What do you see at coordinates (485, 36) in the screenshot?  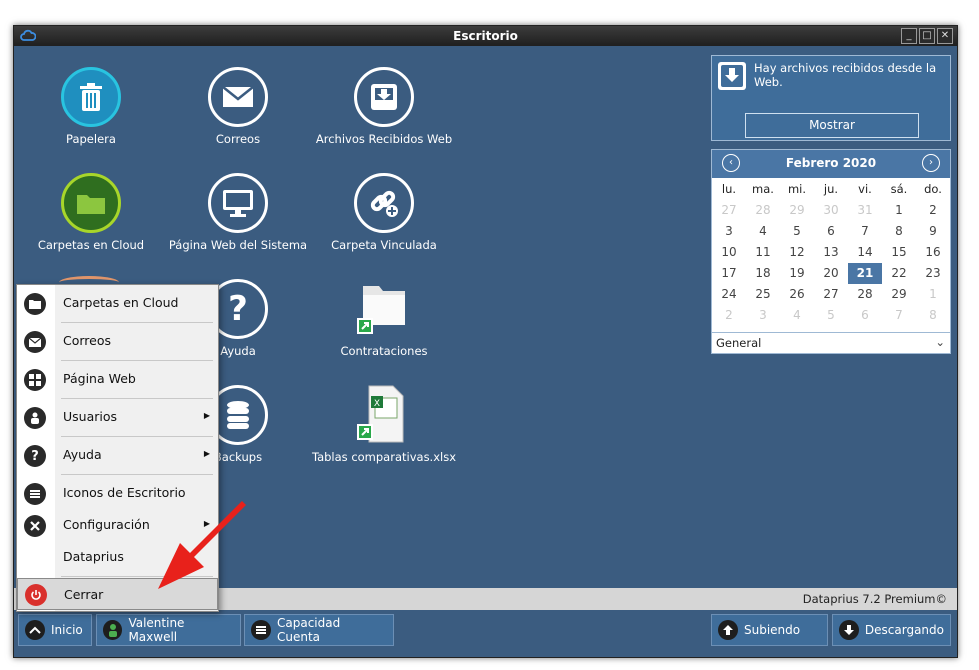 I see `title-bar: Escritorio _ □ ✕` at bounding box center [485, 36].